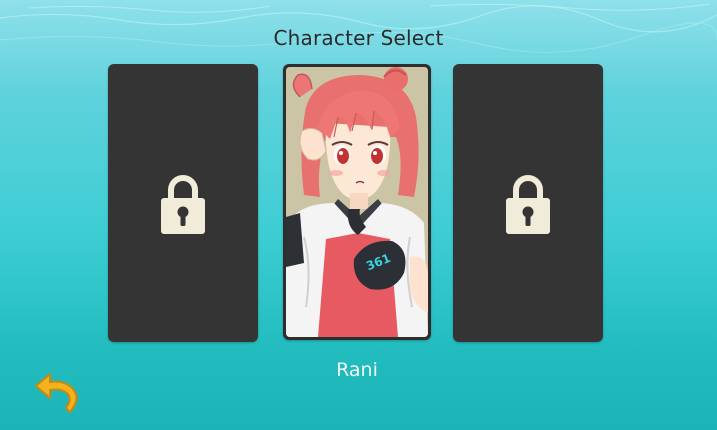 This screenshot has height=430, width=717. What do you see at coordinates (357, 370) in the screenshot?
I see `selected-character-name: Rani` at bounding box center [357, 370].